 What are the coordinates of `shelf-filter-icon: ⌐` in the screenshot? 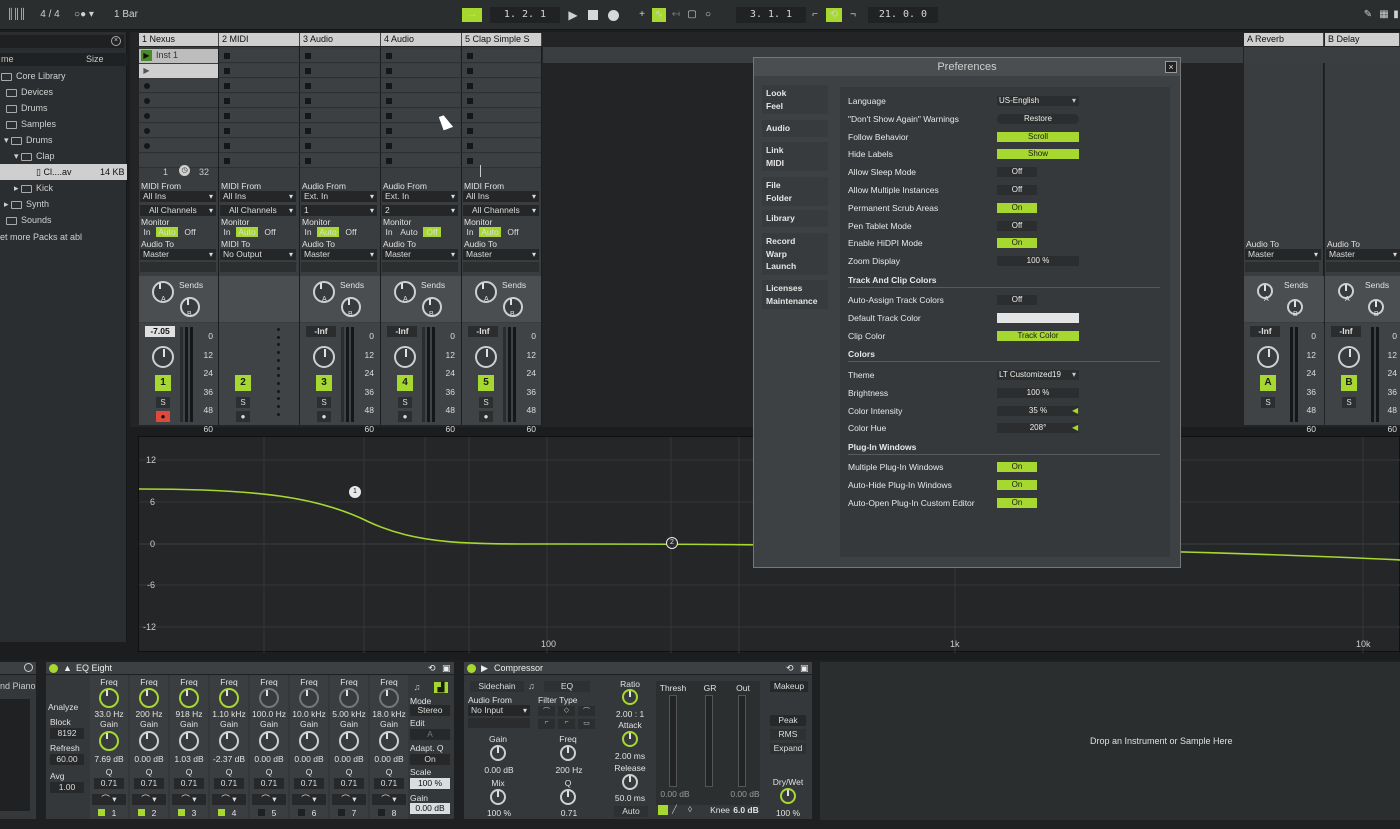 It's located at (546, 724).